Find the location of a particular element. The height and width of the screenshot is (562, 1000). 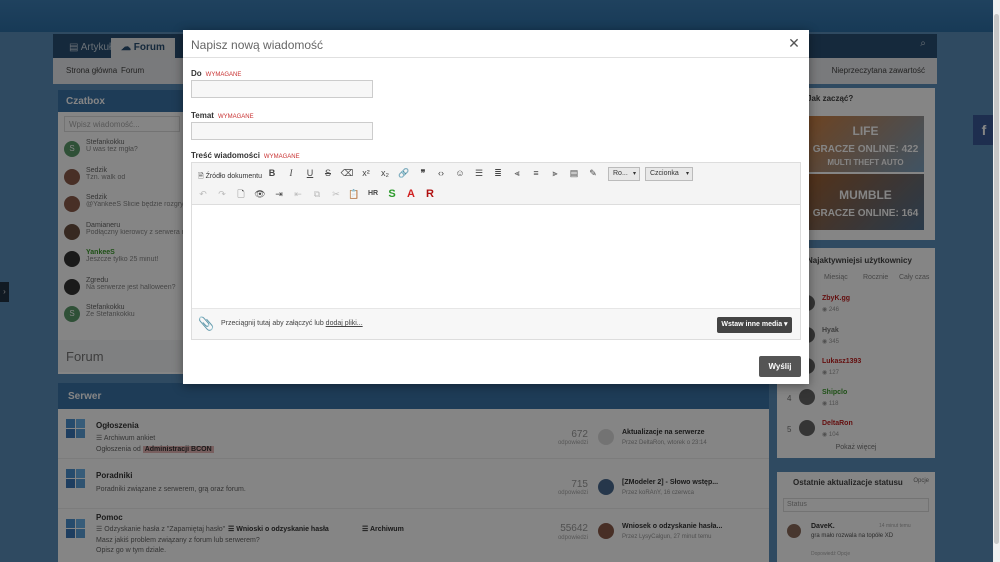

subject-label: Temat wymagane is located at coordinates (222, 115).